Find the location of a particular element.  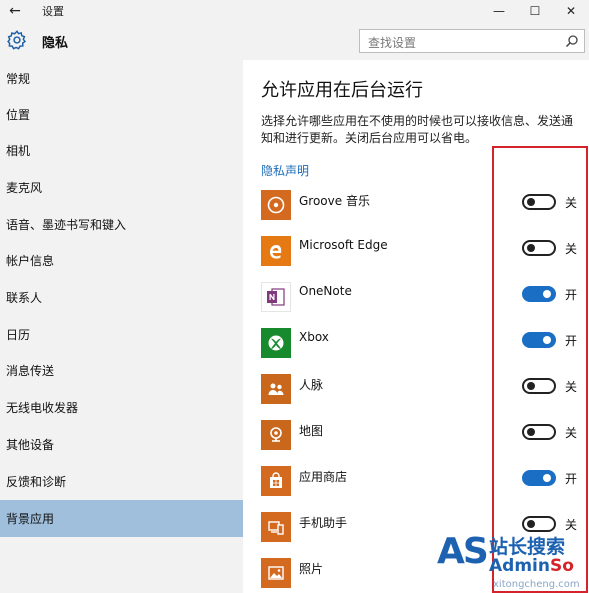

app-name: Microsoft Edge is located at coordinates (343, 245).